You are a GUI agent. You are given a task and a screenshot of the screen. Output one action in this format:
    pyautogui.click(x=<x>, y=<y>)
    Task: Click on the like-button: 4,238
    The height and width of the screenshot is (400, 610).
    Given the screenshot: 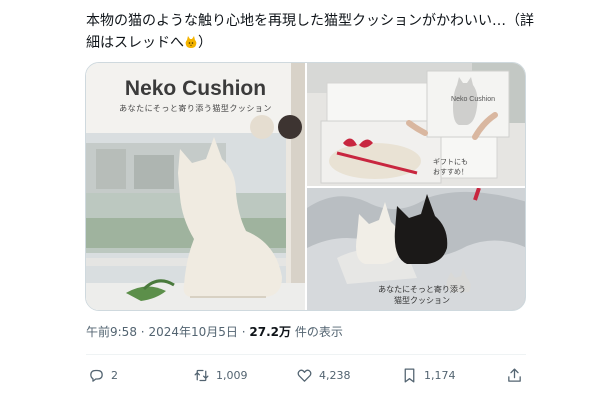 What is the action you would take?
    pyautogui.click(x=323, y=375)
    